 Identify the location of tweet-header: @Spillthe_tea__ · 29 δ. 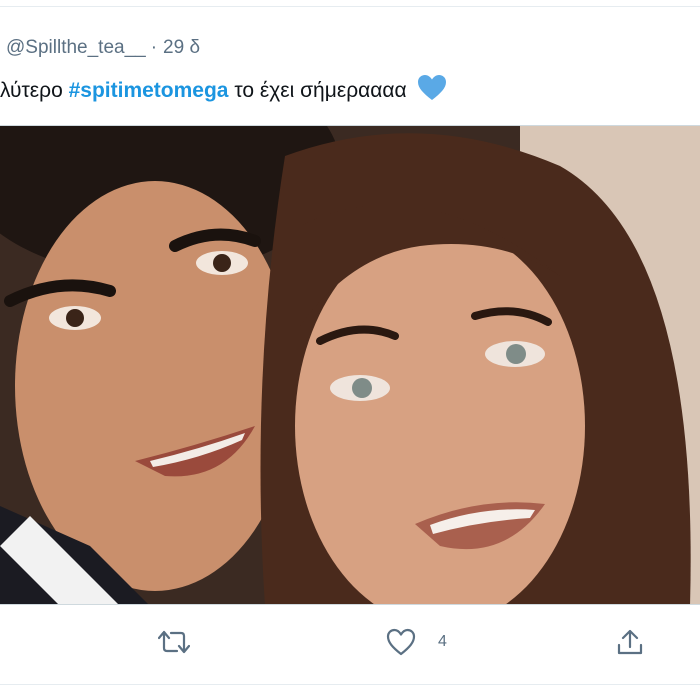
(103, 48).